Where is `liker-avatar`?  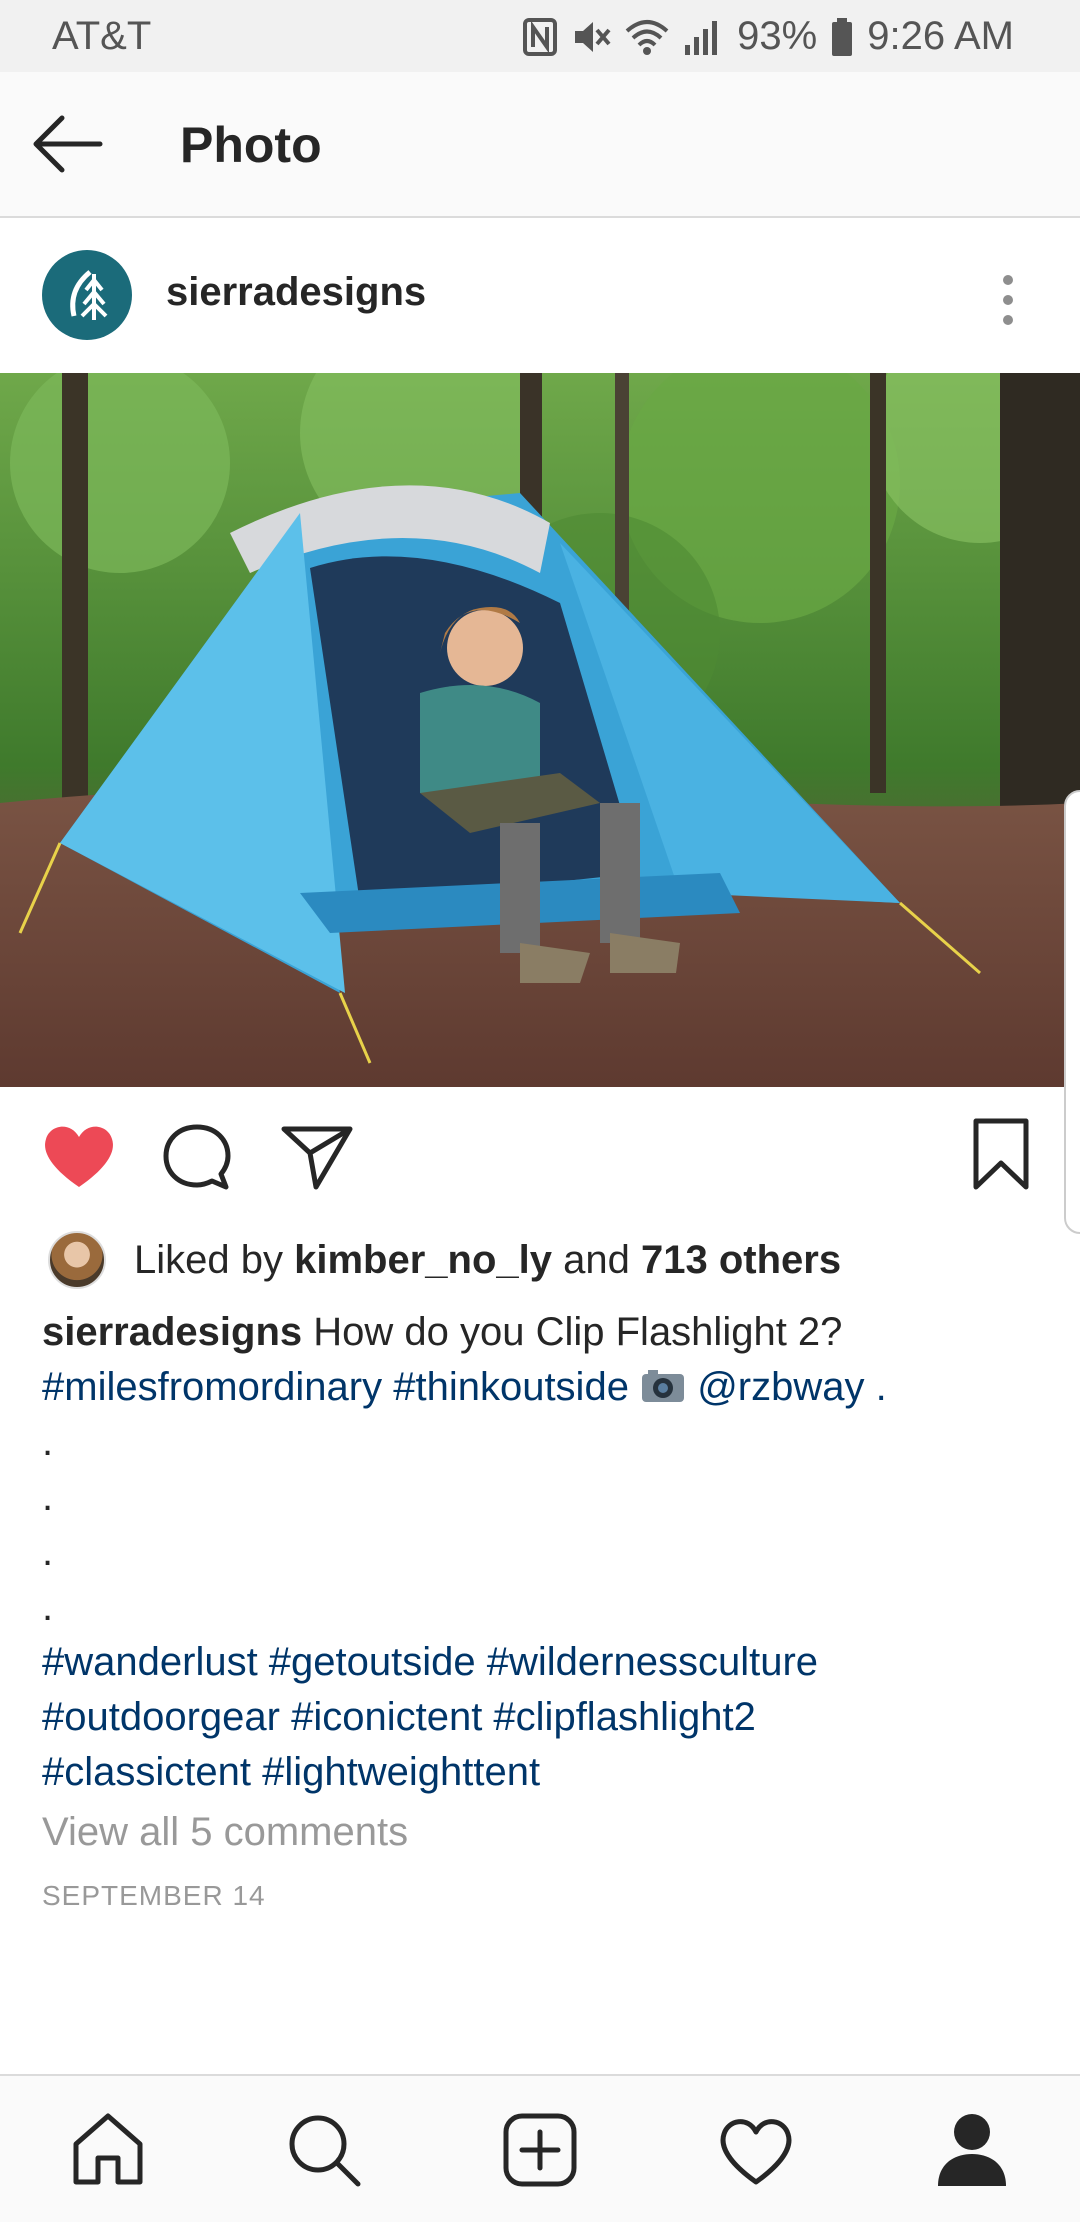
liker-avatar is located at coordinates (77, 1260).